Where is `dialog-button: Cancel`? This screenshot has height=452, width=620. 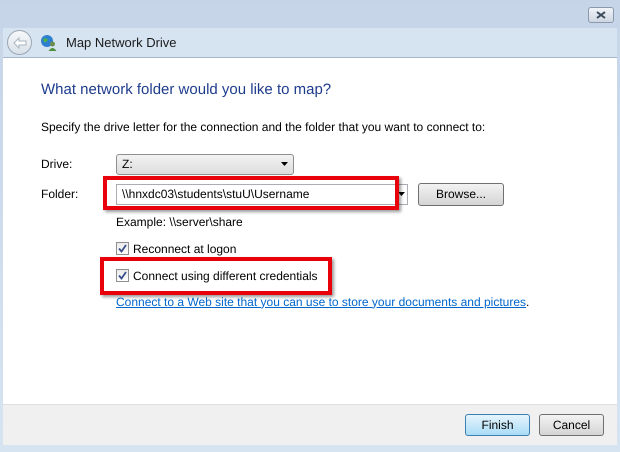
dialog-button: Cancel is located at coordinates (571, 425).